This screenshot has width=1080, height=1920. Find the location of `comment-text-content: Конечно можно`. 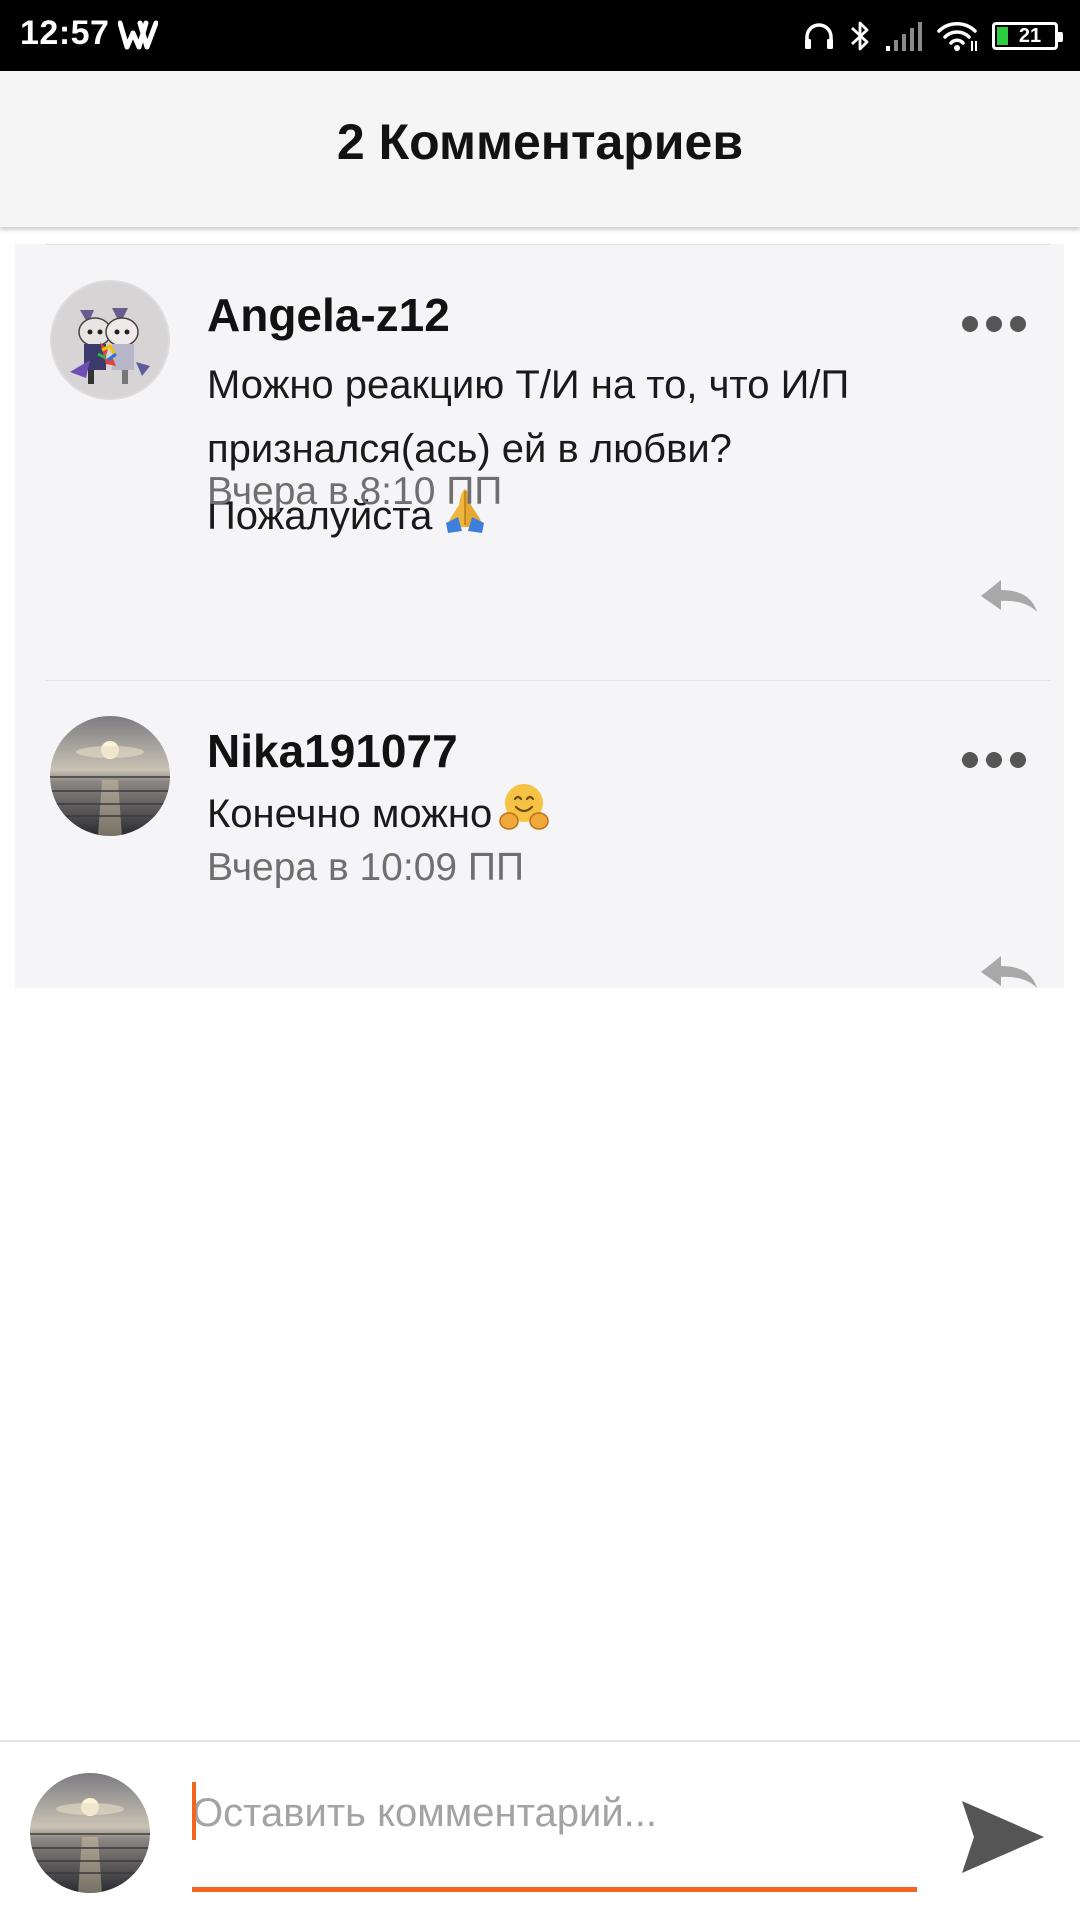

comment-text-content: Конечно можно is located at coordinates (350, 814).